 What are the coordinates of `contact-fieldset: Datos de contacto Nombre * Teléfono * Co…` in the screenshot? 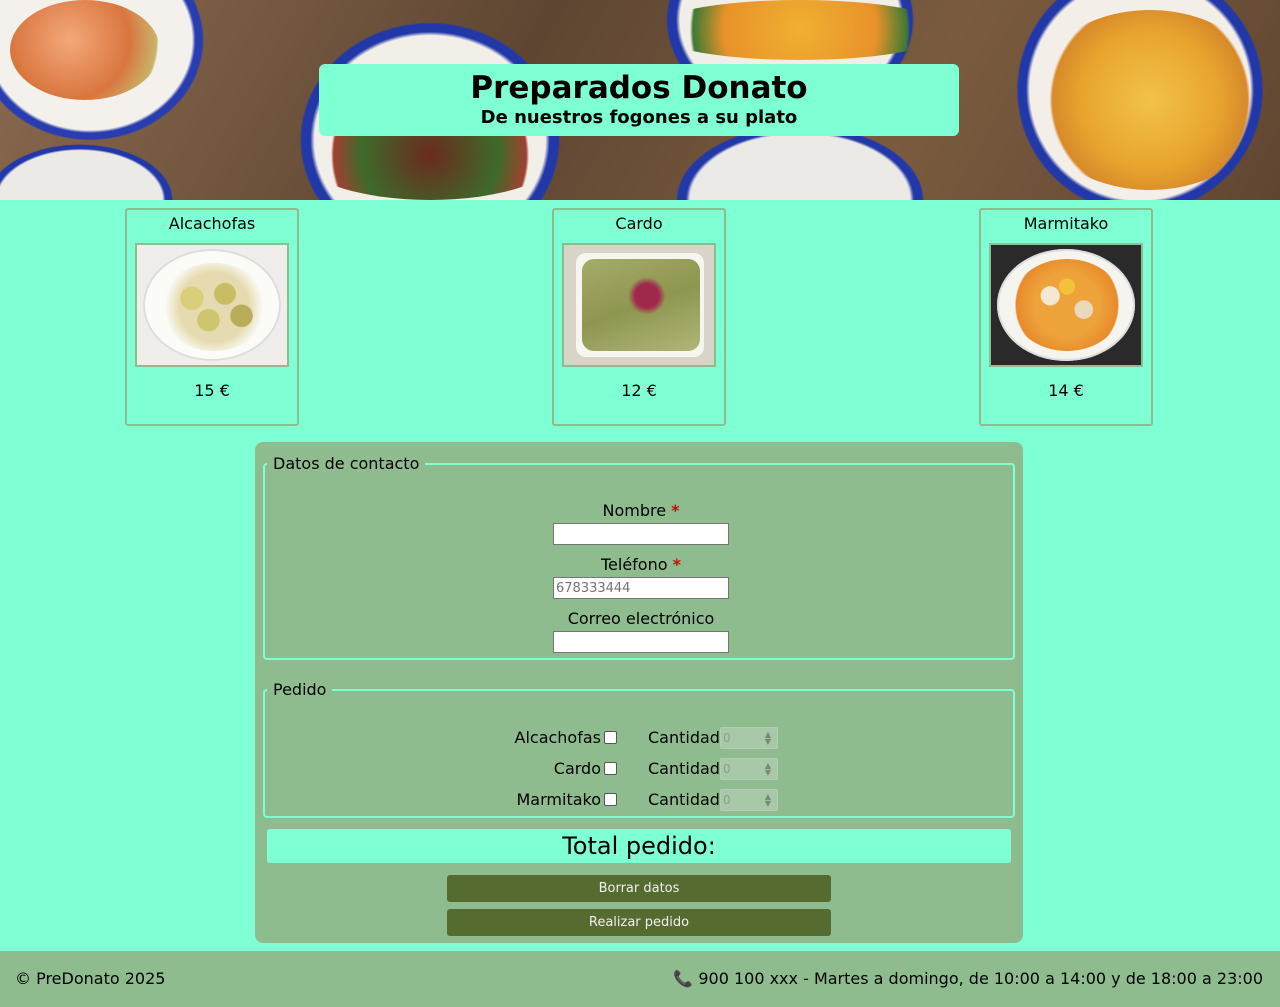 It's located at (639, 557).